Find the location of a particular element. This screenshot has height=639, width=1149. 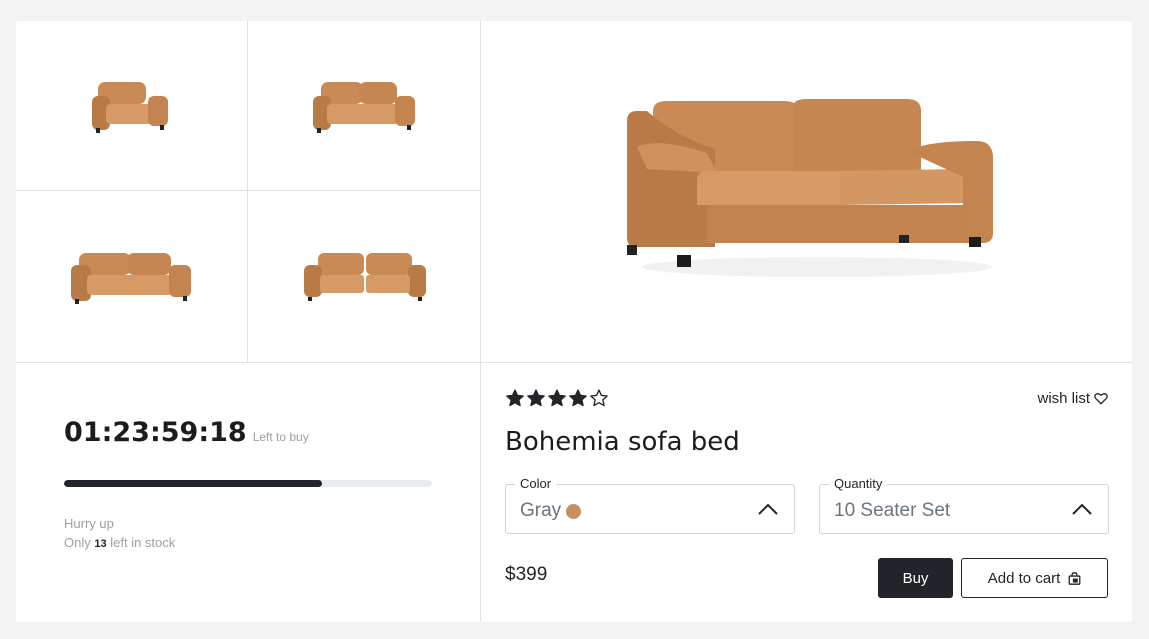

color-select: Color Gray is located at coordinates (650, 505).